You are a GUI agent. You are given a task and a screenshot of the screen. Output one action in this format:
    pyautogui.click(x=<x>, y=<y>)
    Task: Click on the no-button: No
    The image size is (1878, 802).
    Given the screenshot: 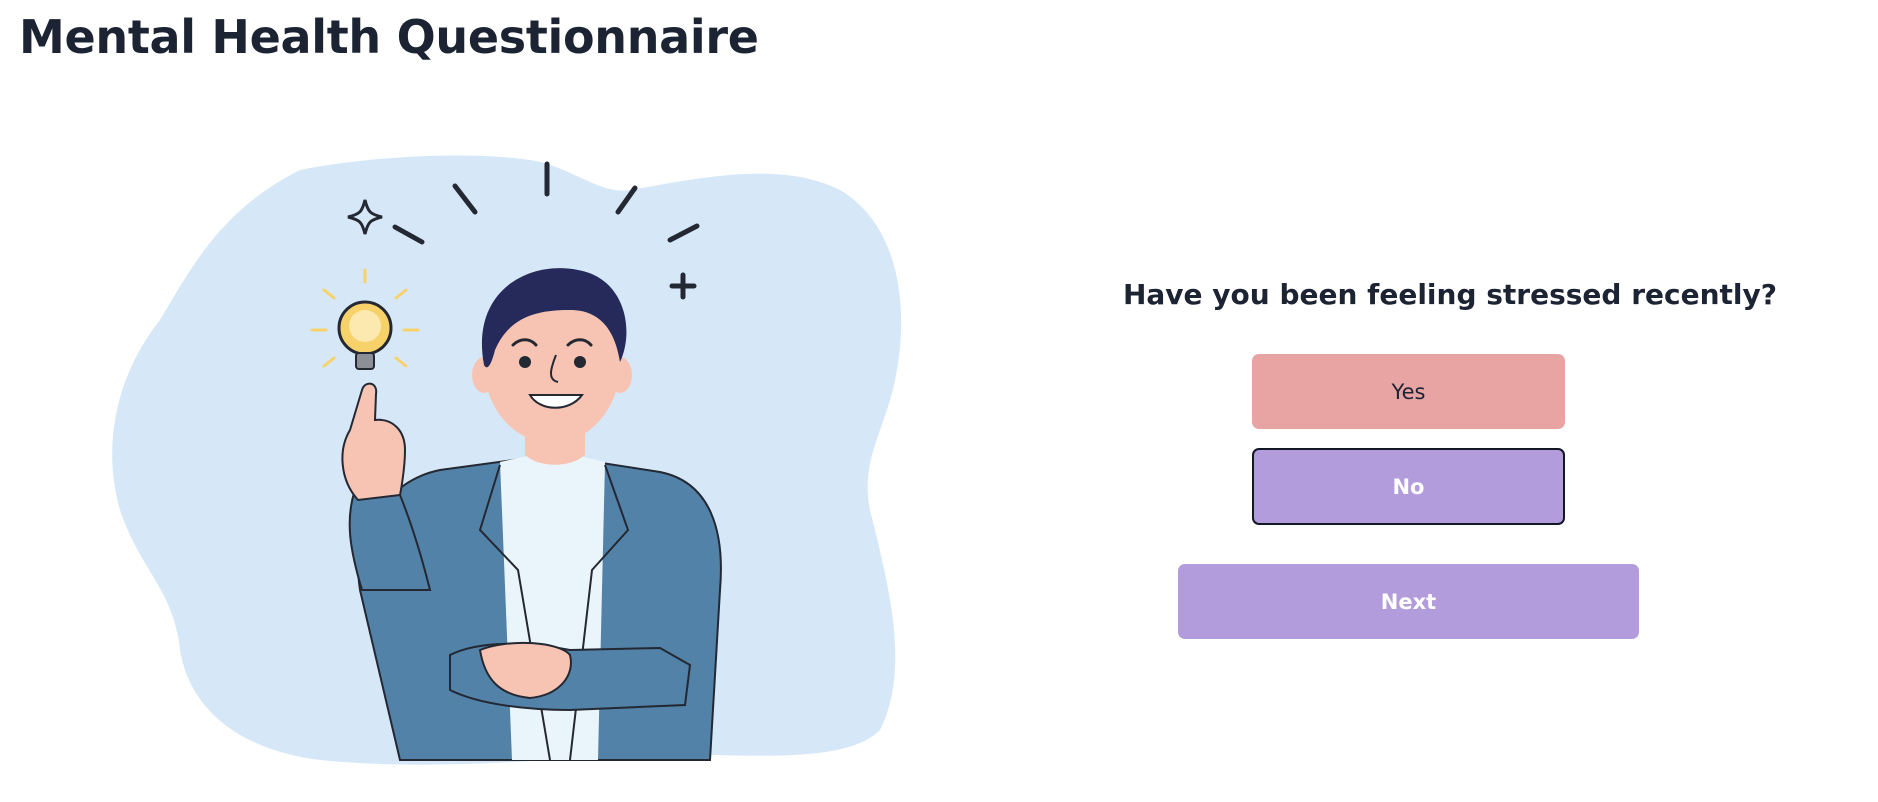 What is the action you would take?
    pyautogui.click(x=1408, y=486)
    